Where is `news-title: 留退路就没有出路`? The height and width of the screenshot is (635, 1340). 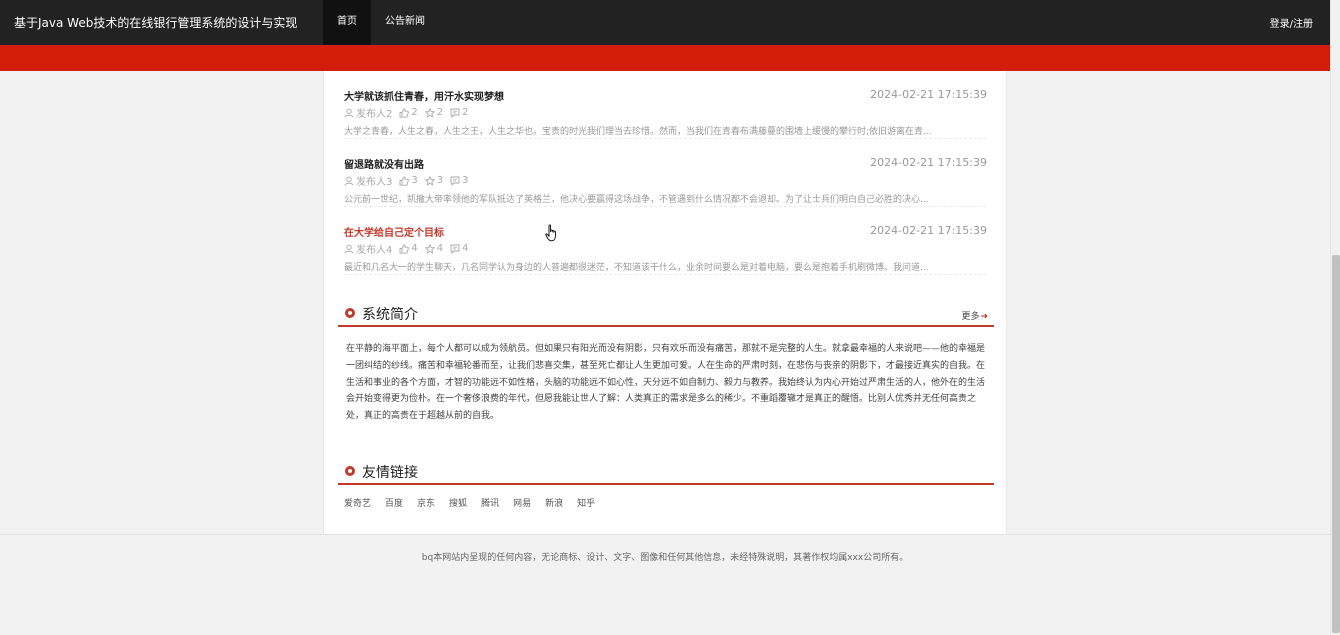
news-title: 留退路就没有出路 is located at coordinates (384, 163).